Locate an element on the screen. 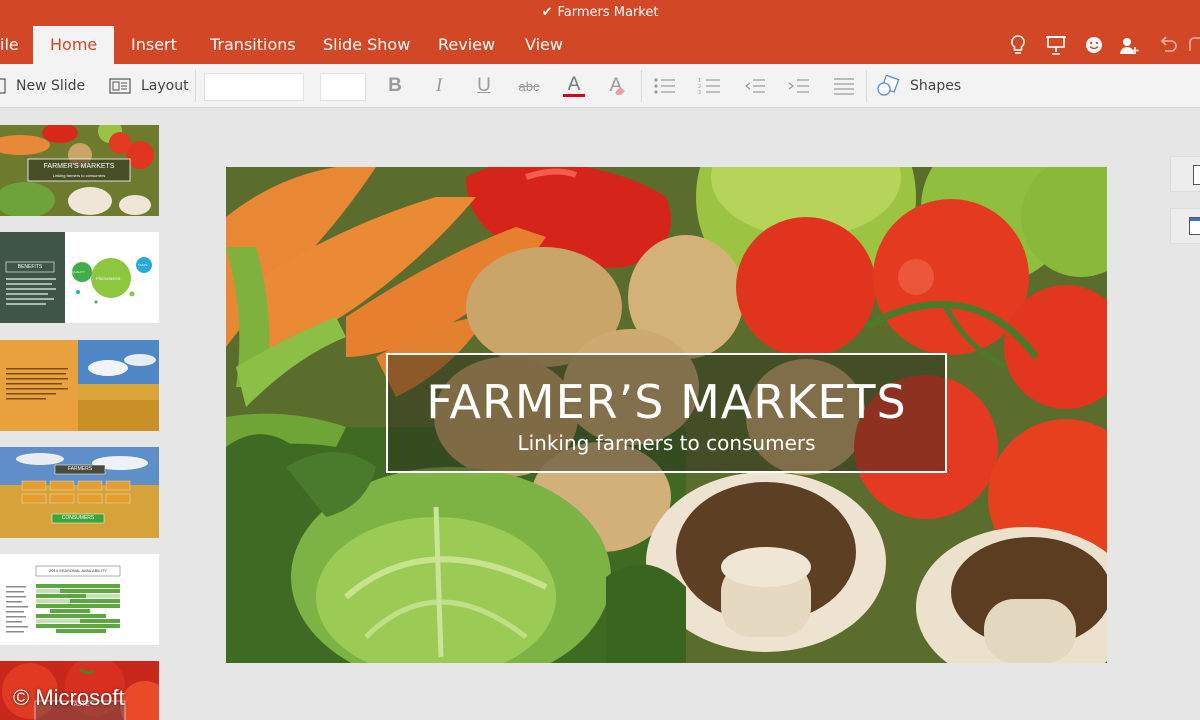  bullets-icon is located at coordinates (664, 86).